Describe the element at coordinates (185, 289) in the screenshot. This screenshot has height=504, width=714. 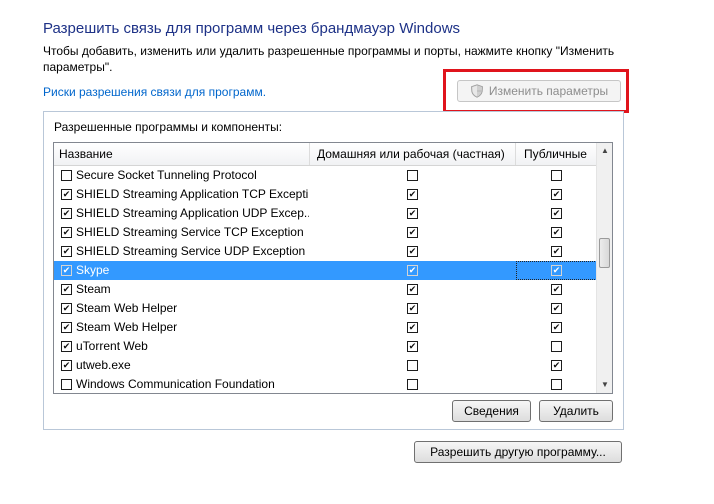
I see `program-name-cell: Steam` at that location.